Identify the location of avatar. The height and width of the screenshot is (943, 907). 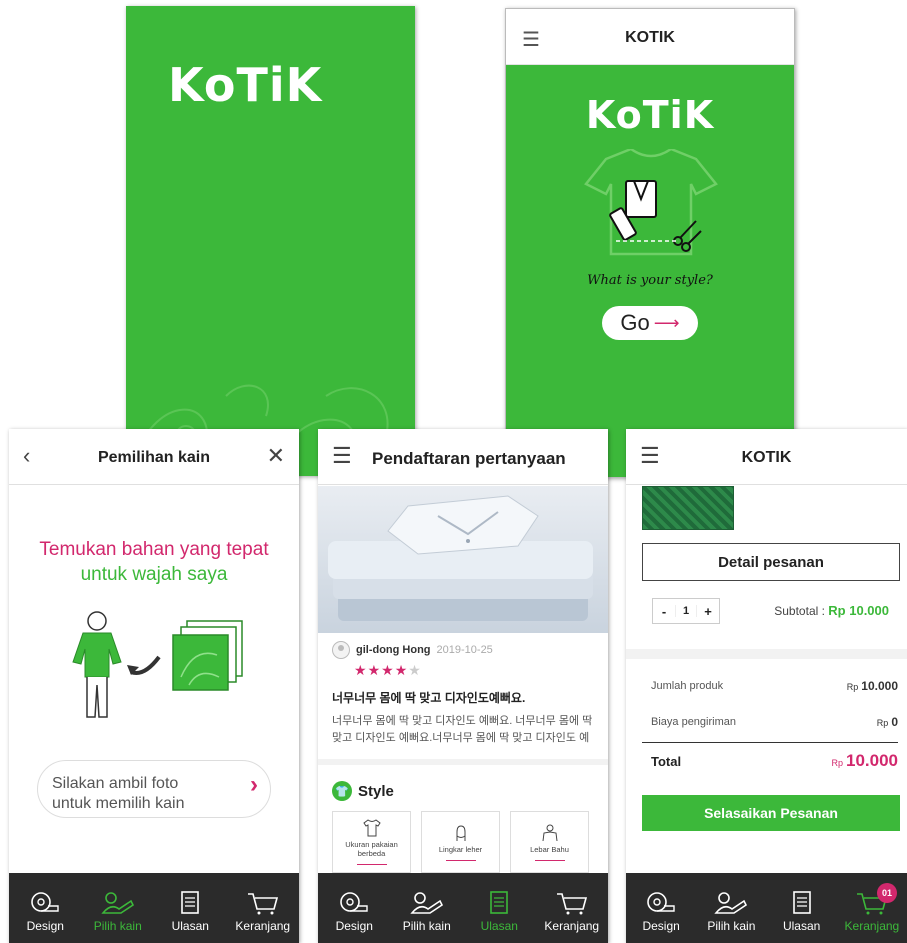
(341, 650).